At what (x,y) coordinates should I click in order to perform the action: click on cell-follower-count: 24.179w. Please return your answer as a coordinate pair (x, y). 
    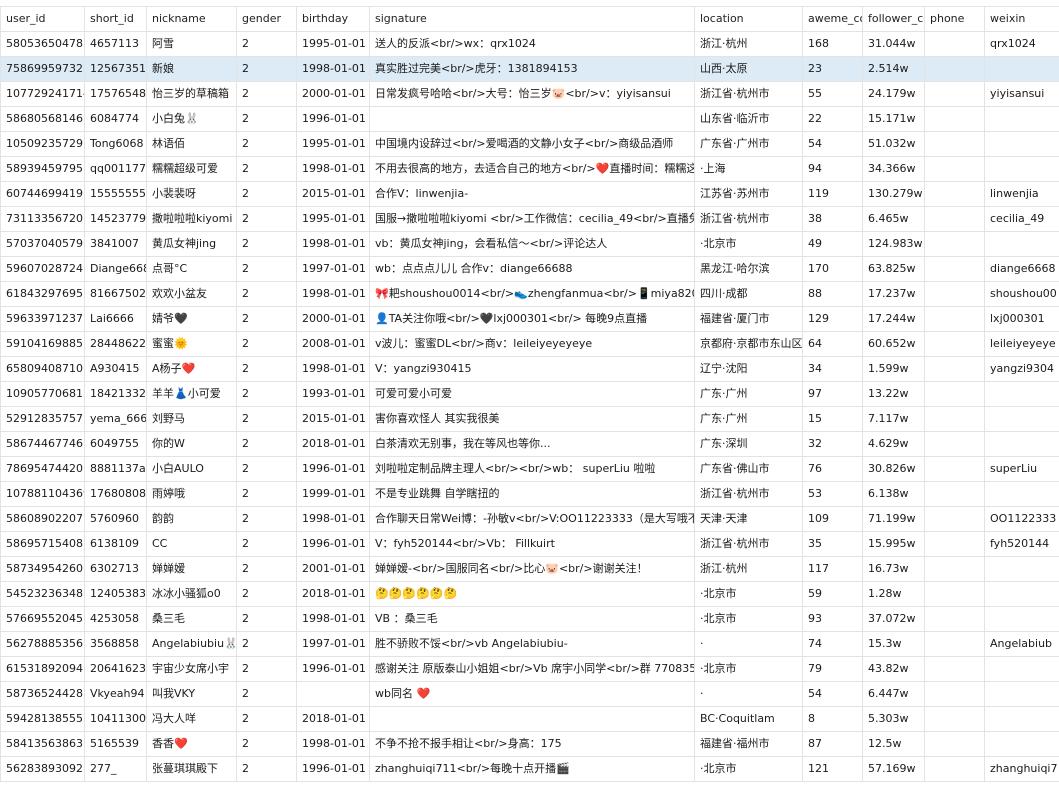
    Looking at the image, I should click on (893, 94).